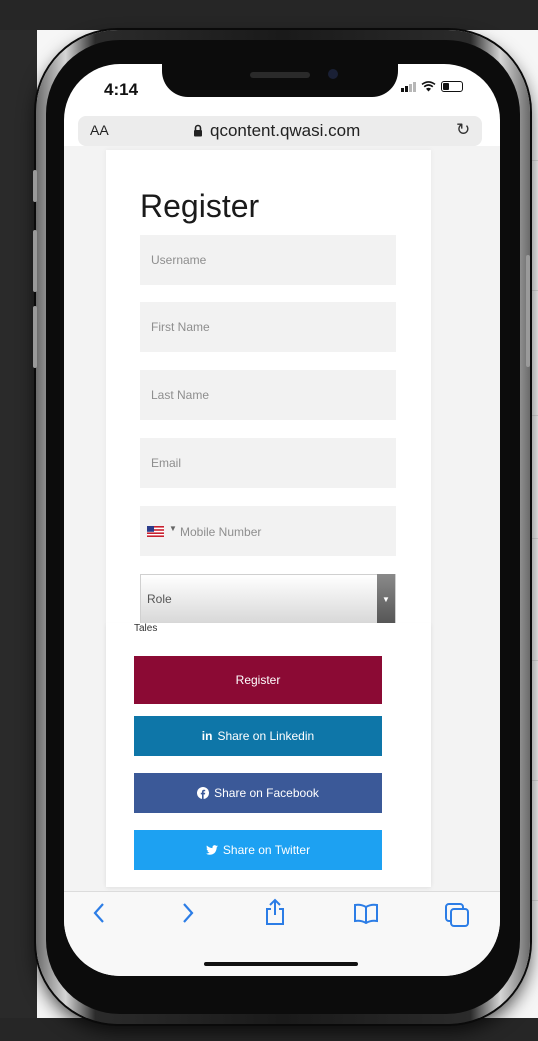  Describe the element at coordinates (266, 850) in the screenshot. I see `share-twitter-label: Share on Twitter` at that location.